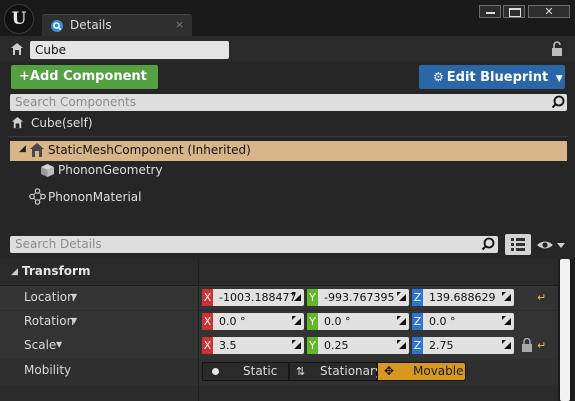 Image resolution: width=575 pixels, height=401 pixels. I want to click on search-details-input: Search Details, so click(254, 244).